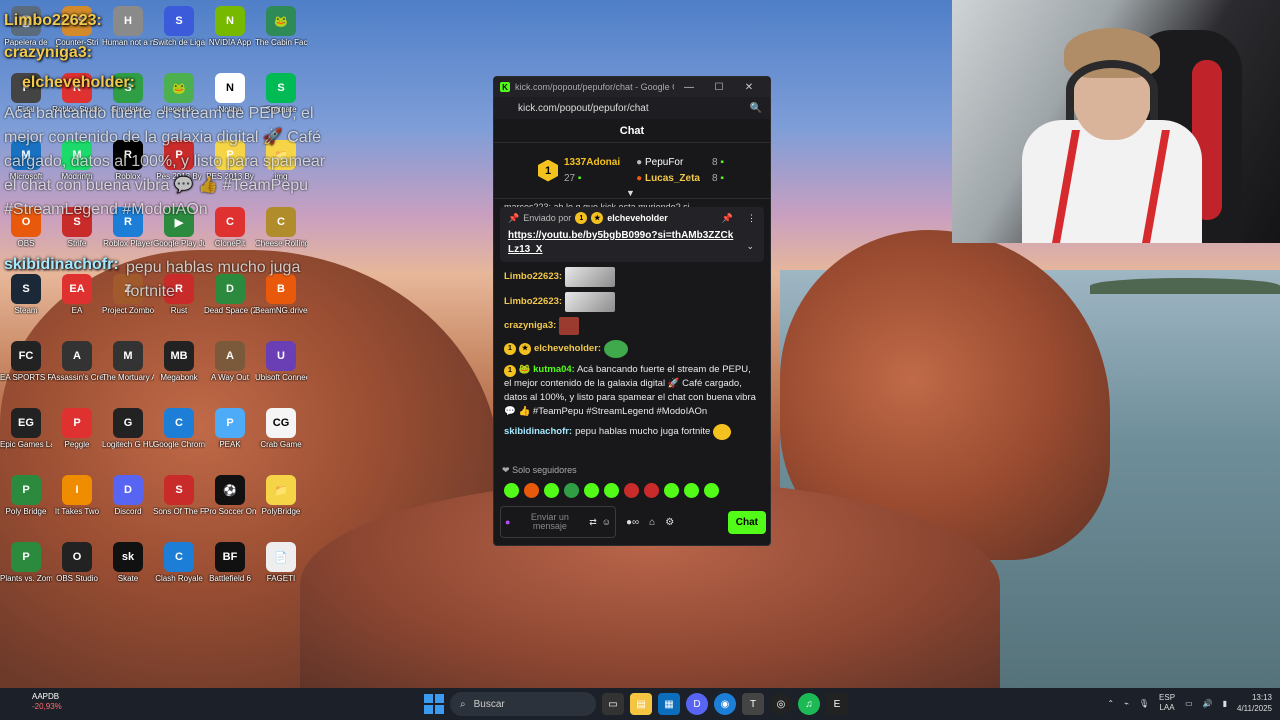 This screenshot has width=1280, height=720. Describe the element at coordinates (230, 361) in the screenshot. I see `desktop-icon: A A Way Out` at that location.